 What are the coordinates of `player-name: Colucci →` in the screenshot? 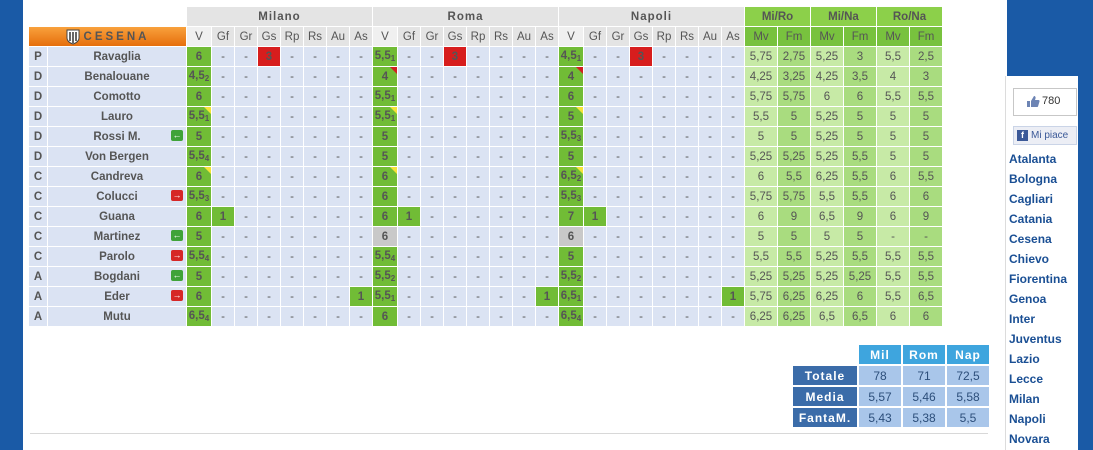 It's located at (117, 196).